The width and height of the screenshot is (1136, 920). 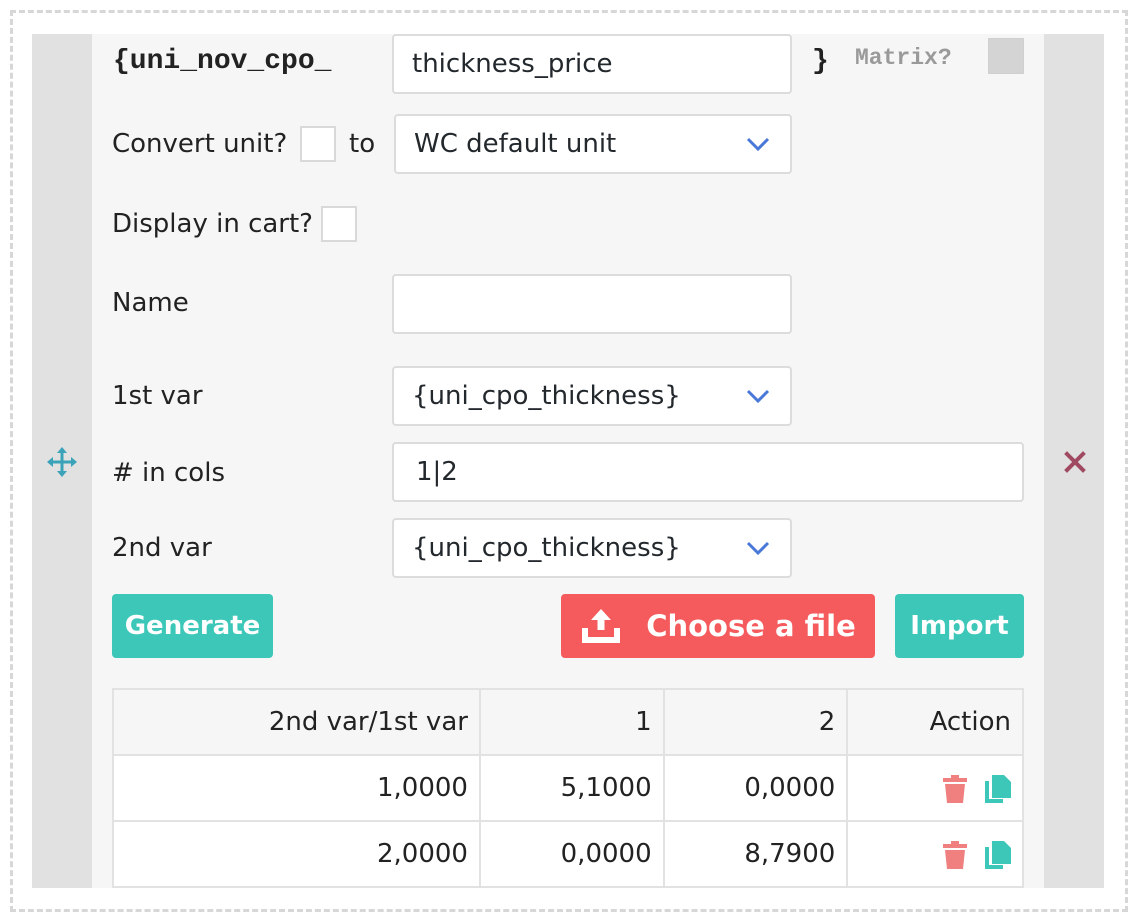 I want to click on variable-prefix: {uni_nov_cpo_, so click(x=222, y=61).